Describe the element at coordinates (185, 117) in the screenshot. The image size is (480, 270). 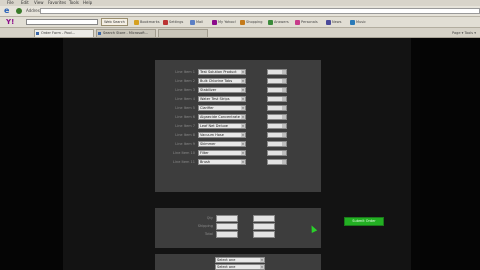
I see `row-label: Line Item 6` at that location.